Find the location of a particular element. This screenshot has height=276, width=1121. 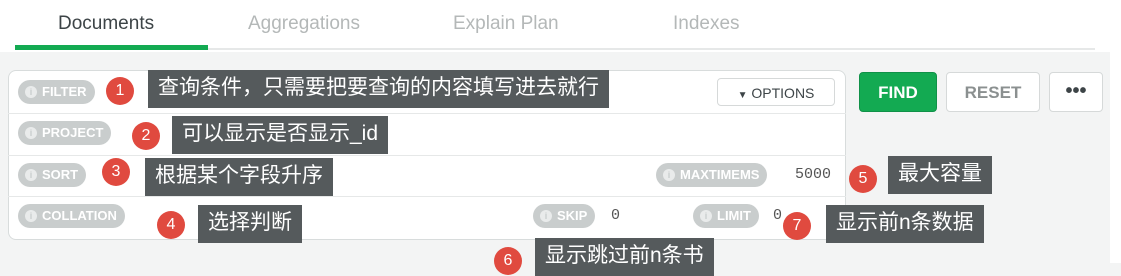

find-button: FIND is located at coordinates (898, 92).